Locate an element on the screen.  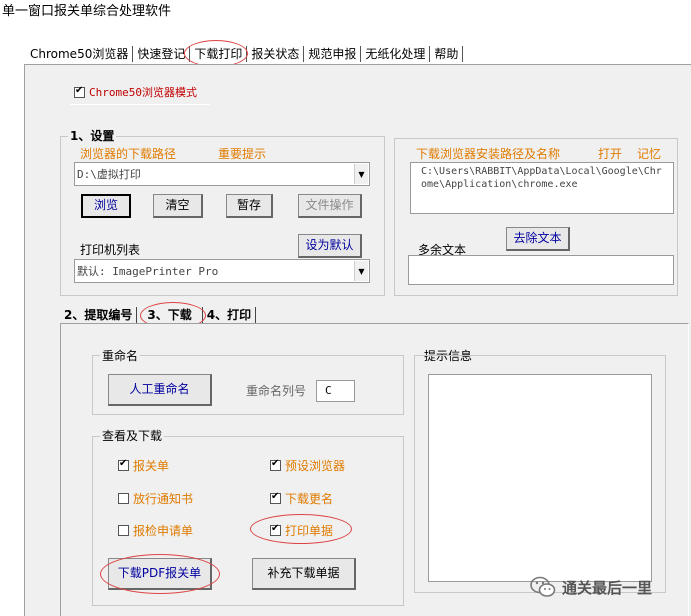
chrome-mode-row: Chrome50浏览器模式 is located at coordinates (135, 92).